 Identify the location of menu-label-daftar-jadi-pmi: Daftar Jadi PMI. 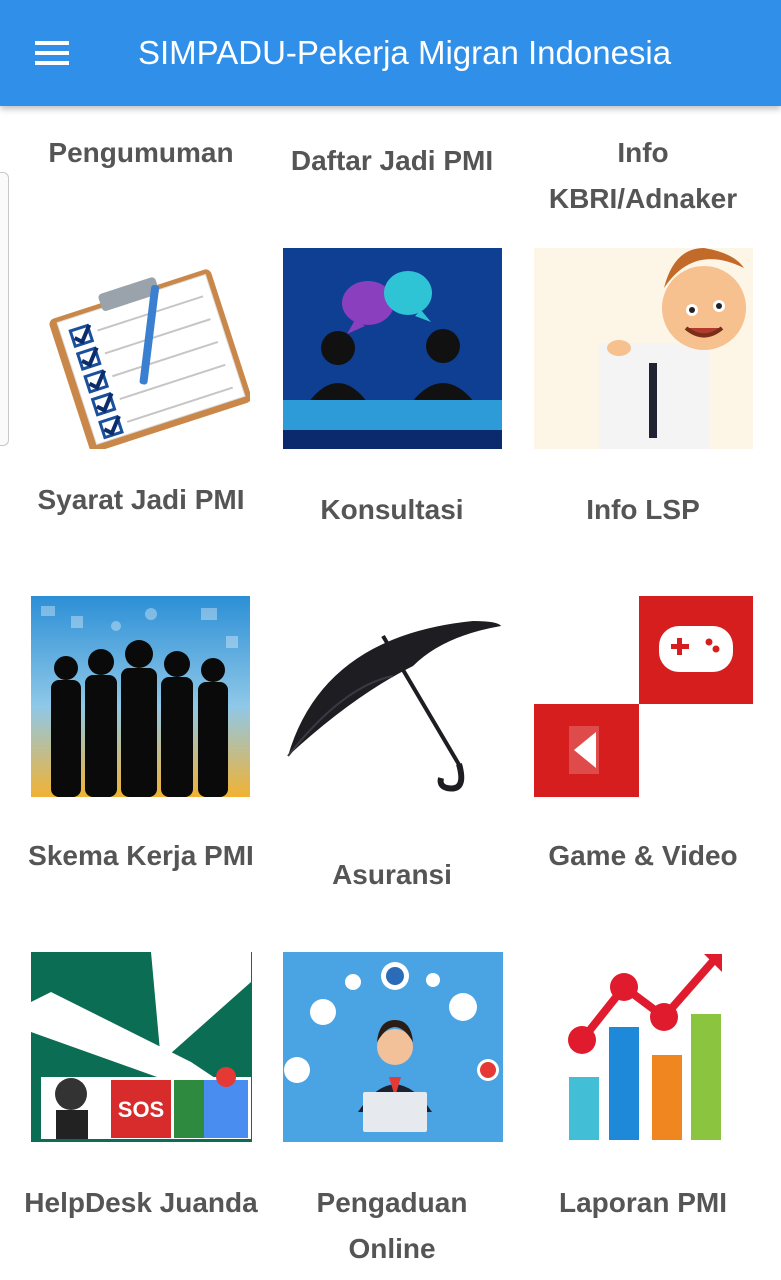
(392, 161).